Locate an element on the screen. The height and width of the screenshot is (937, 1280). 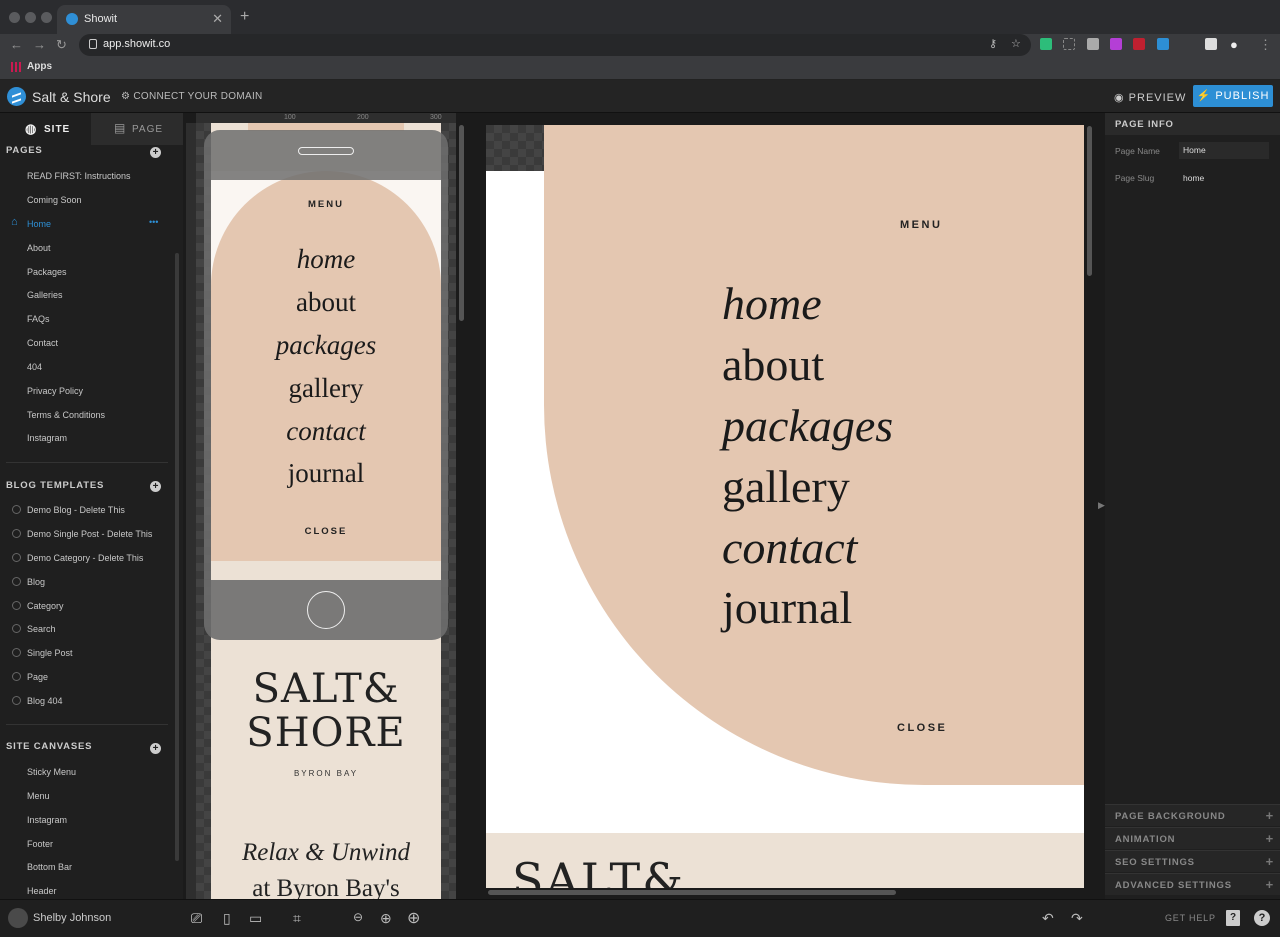
blog-template-item: Demo Category - Delete This is located at coordinates (85, 558).